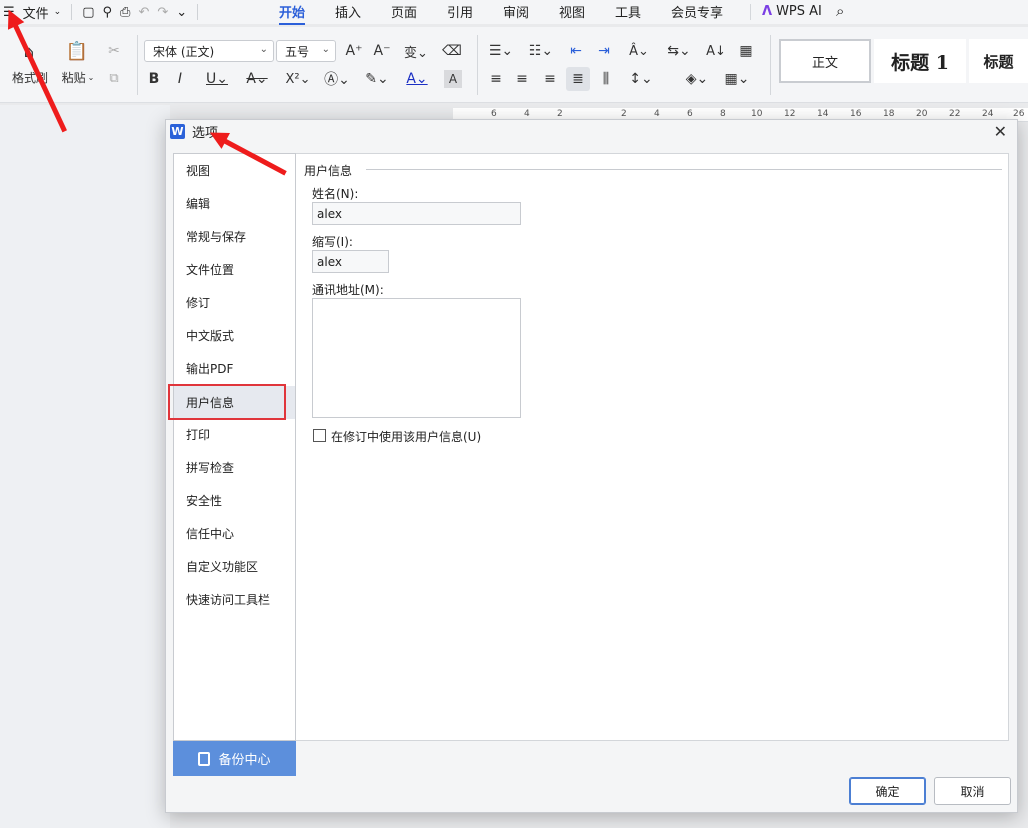 The image size is (1028, 828). Describe the element at coordinates (77, 51) in the screenshot. I see `paste-icon: 📋` at that location.